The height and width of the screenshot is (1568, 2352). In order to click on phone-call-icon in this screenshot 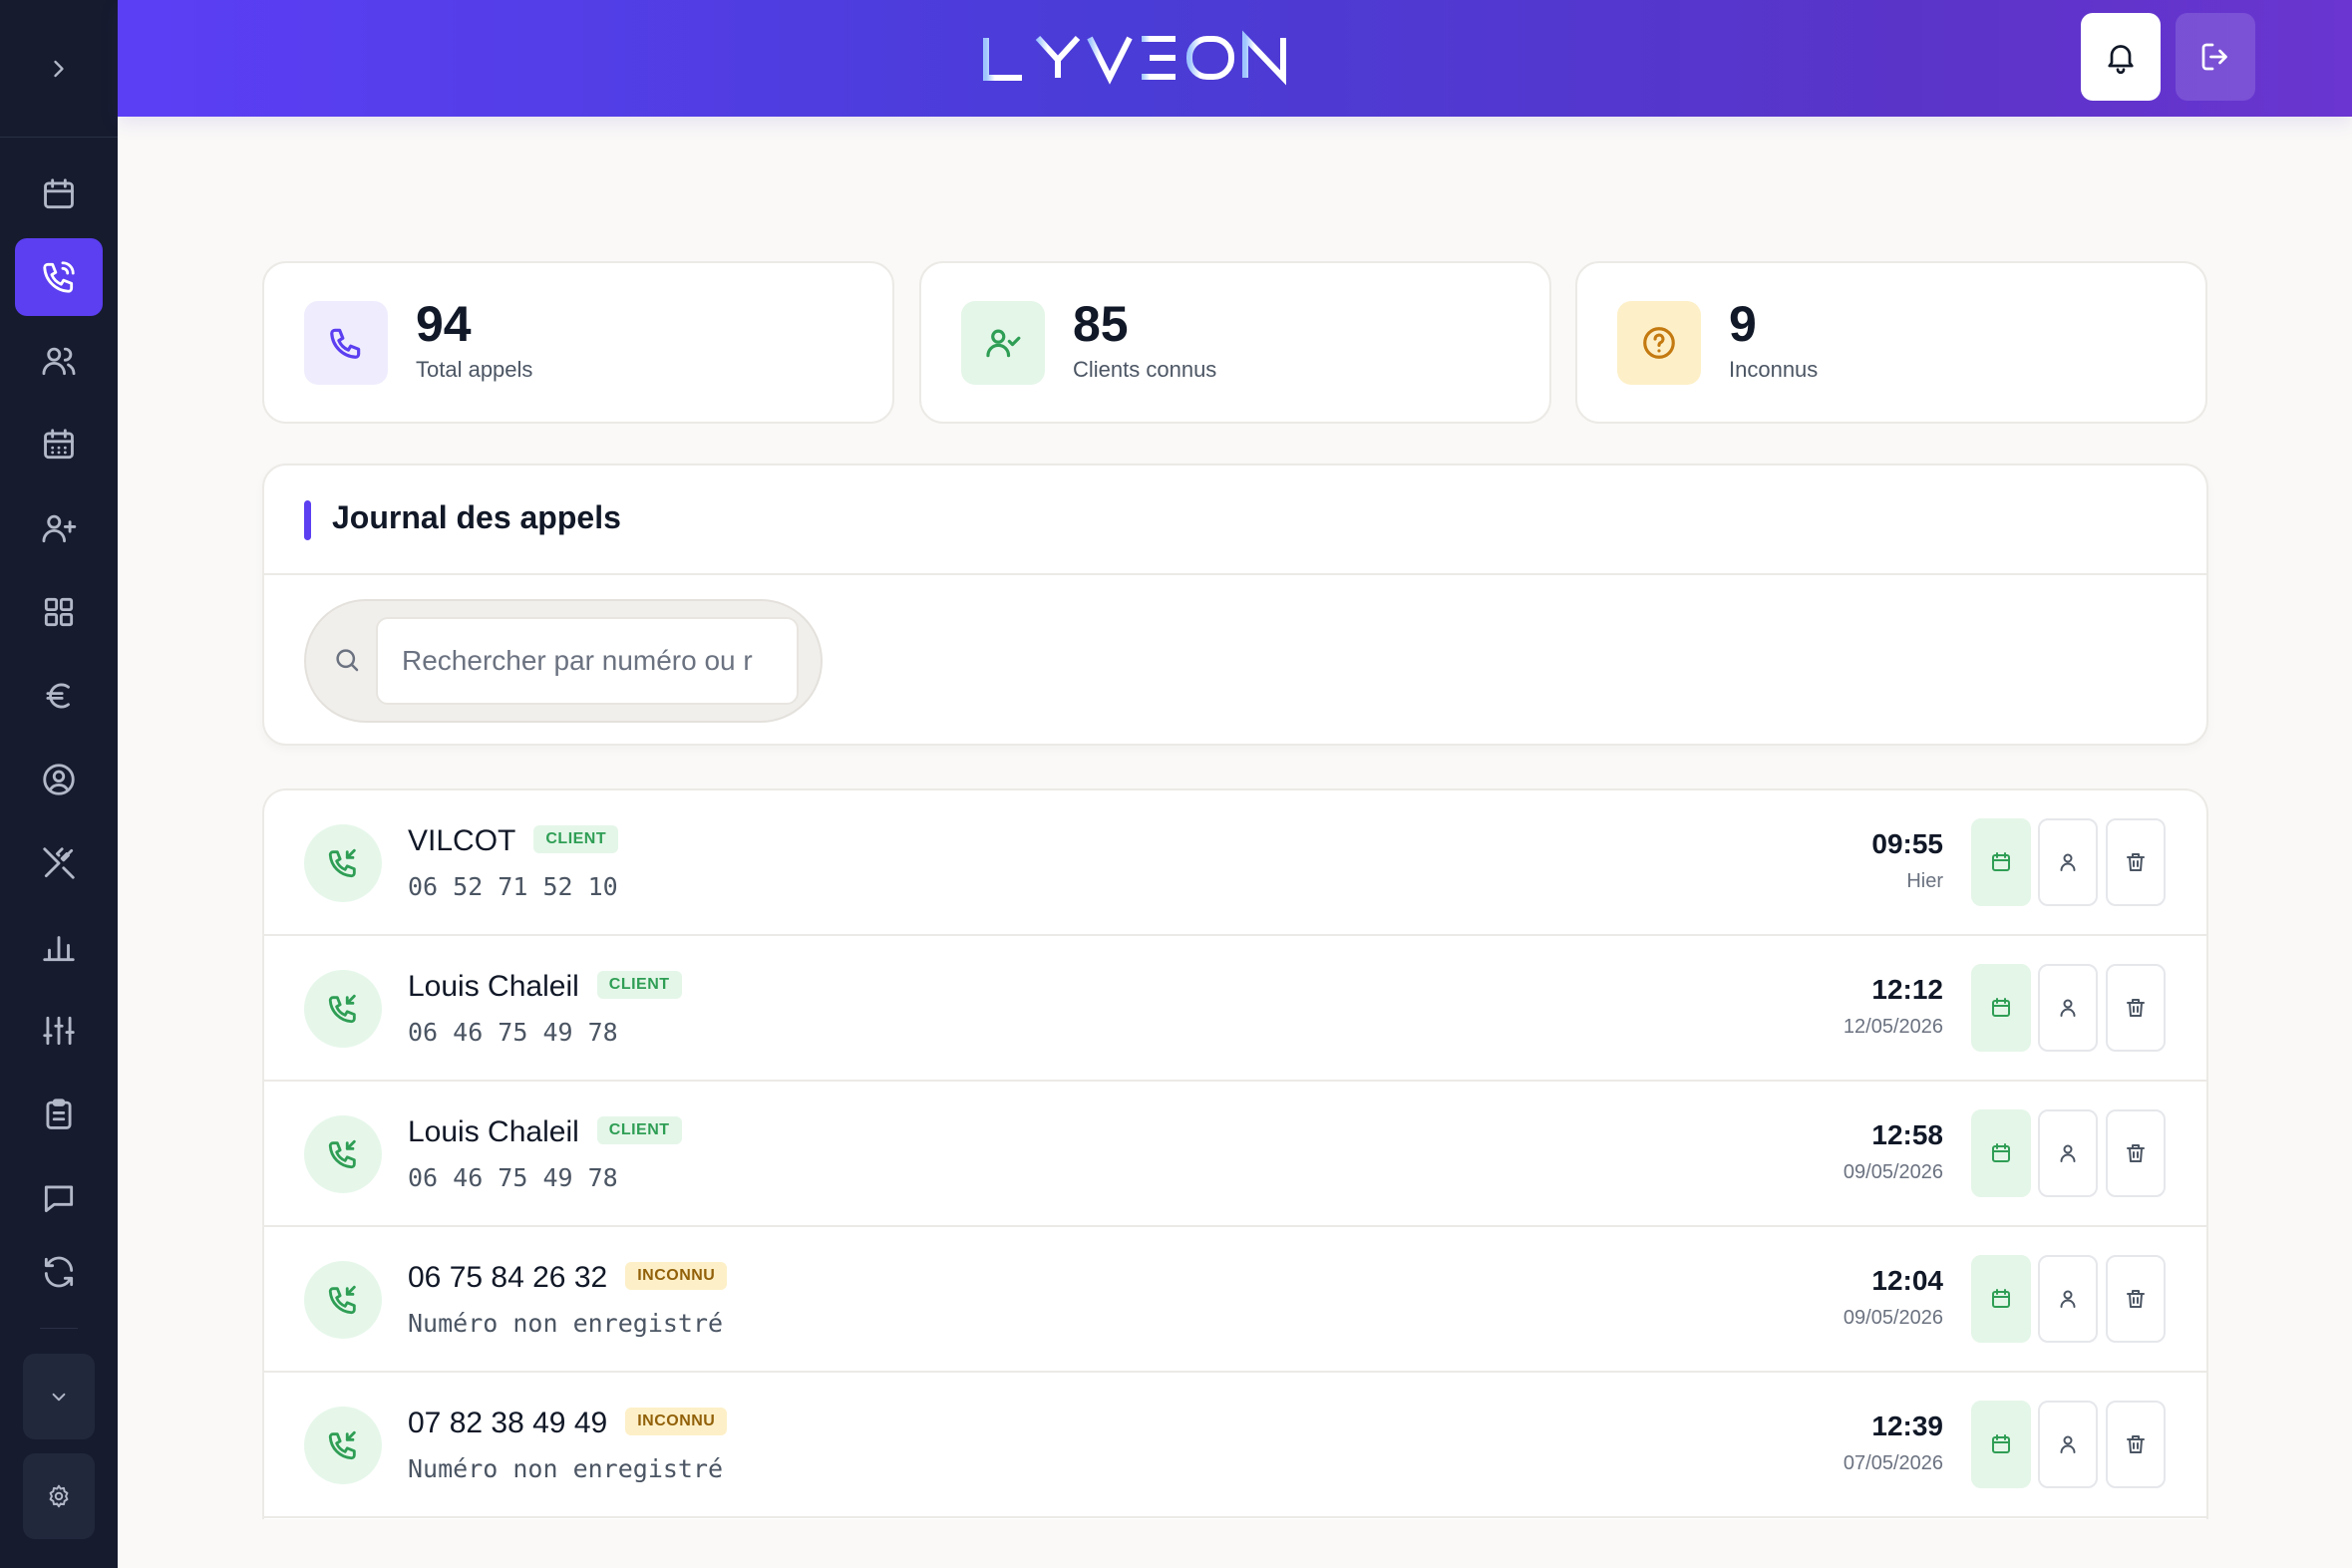, I will do `click(59, 277)`.